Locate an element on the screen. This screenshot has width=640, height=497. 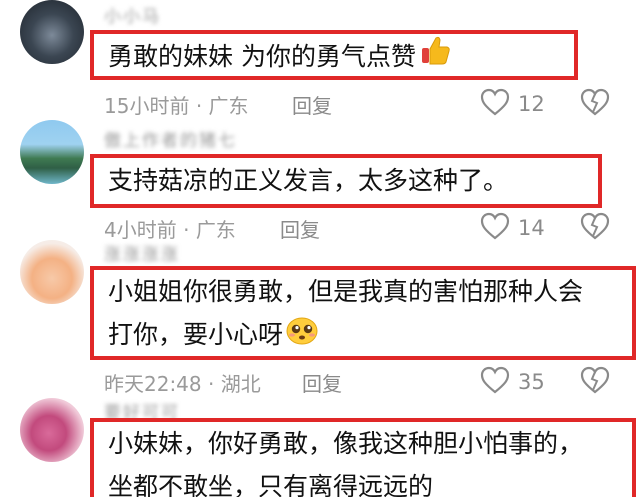
comment-text-highlight: 勇敢的妹妹 为你的勇气点赞 is located at coordinates (334, 55).